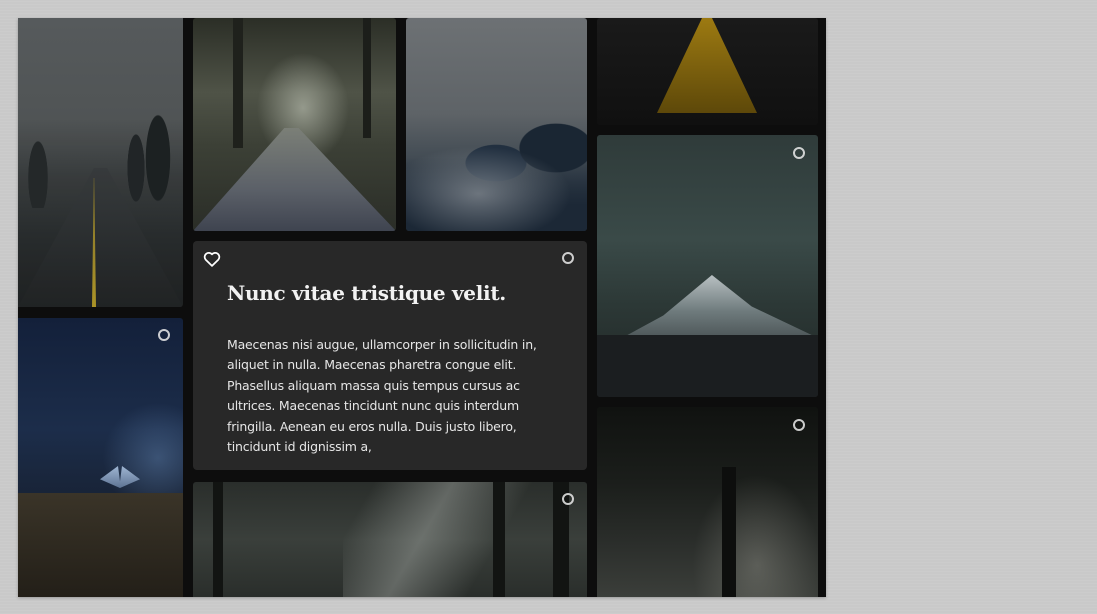  I want to click on photo-tile-dark-forest, so click(707, 502).